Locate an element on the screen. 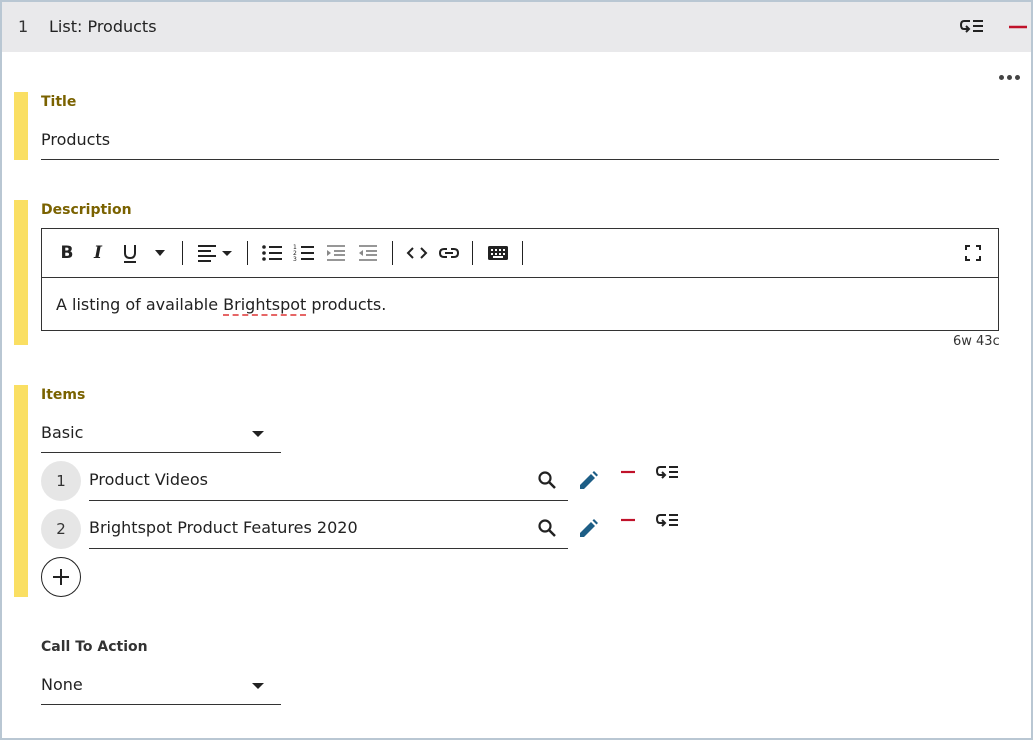 The width and height of the screenshot is (1033, 740). item-value: Product Videos is located at coordinates (148, 479).